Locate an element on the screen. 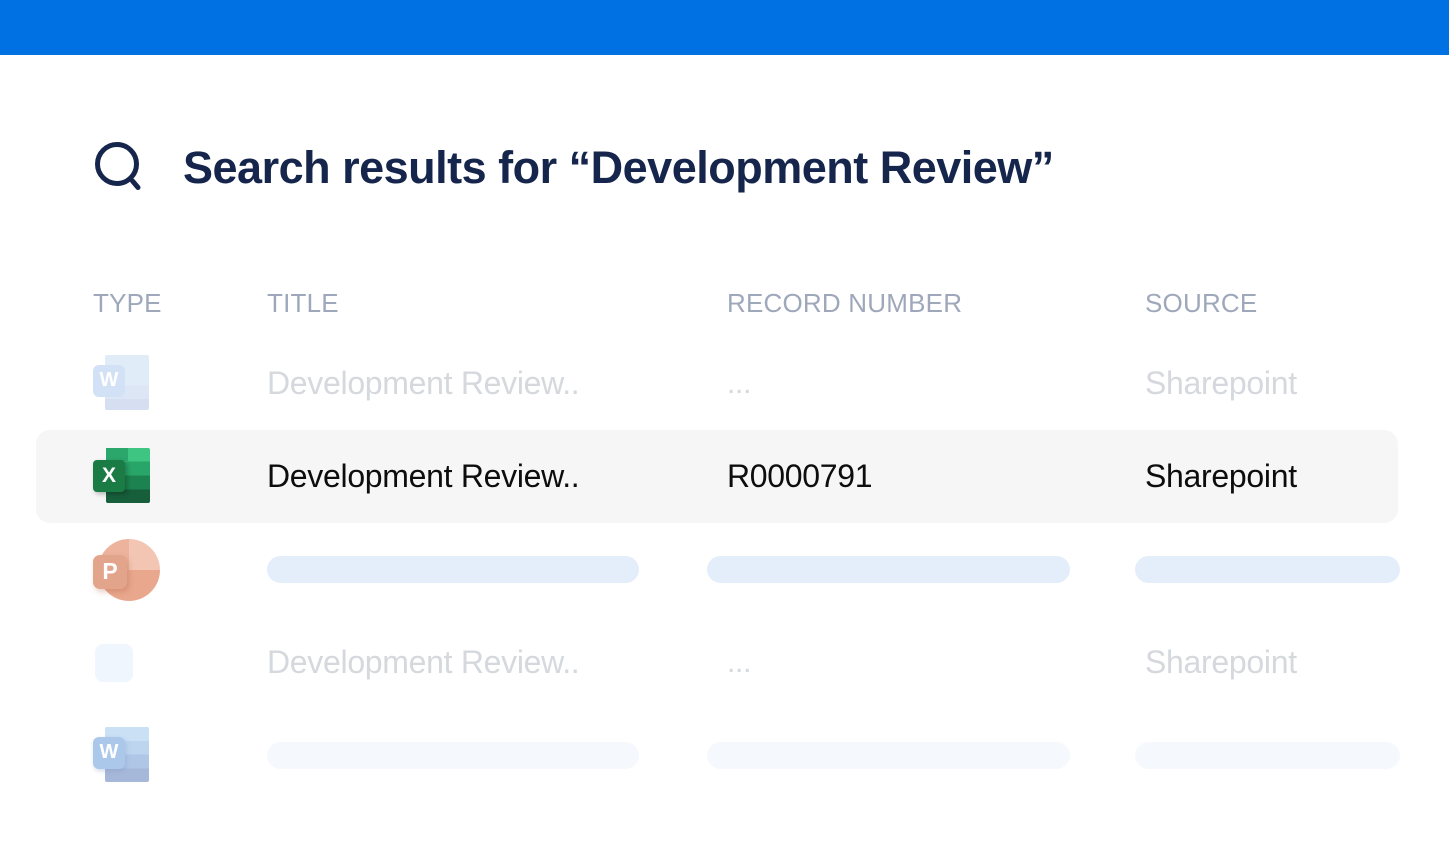 The image size is (1449, 858). powerpoint-icon-letter: P is located at coordinates (110, 571).